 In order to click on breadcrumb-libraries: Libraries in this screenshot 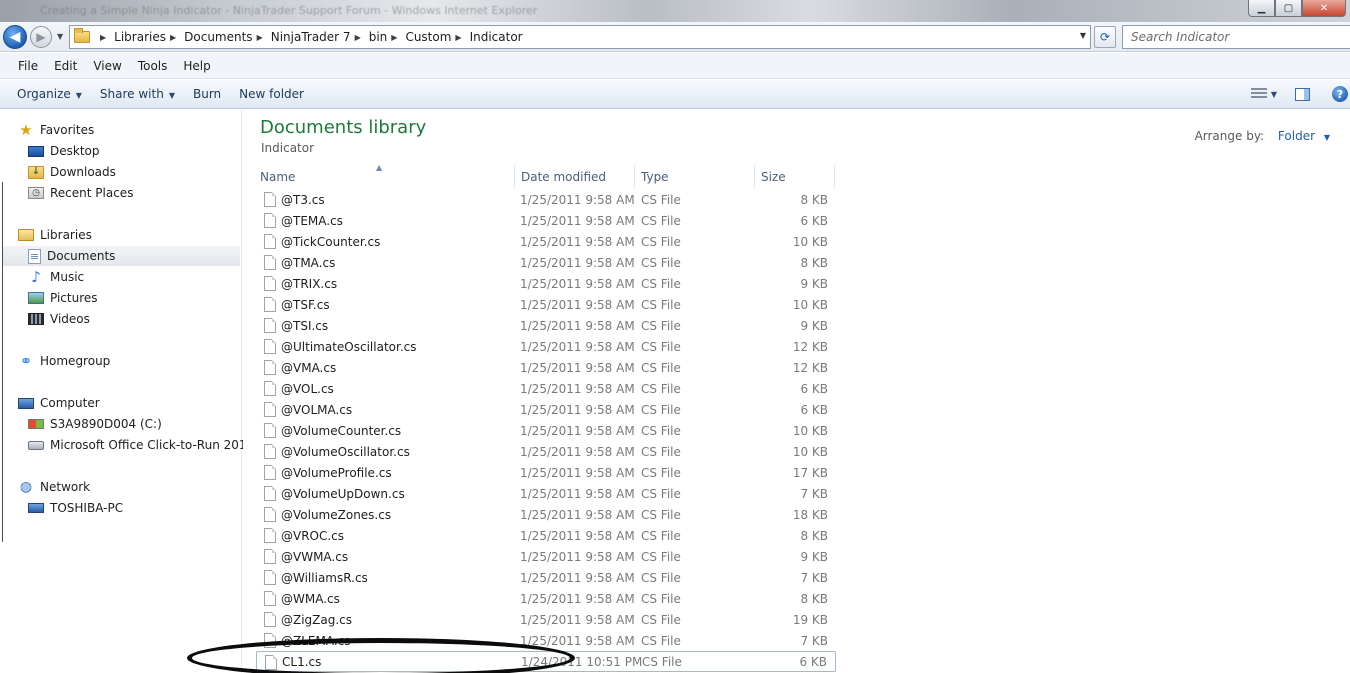, I will do `click(140, 37)`.